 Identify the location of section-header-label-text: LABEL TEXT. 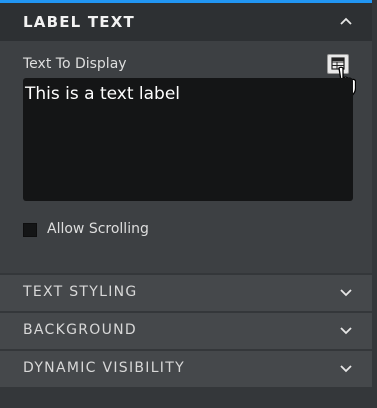
(186, 22).